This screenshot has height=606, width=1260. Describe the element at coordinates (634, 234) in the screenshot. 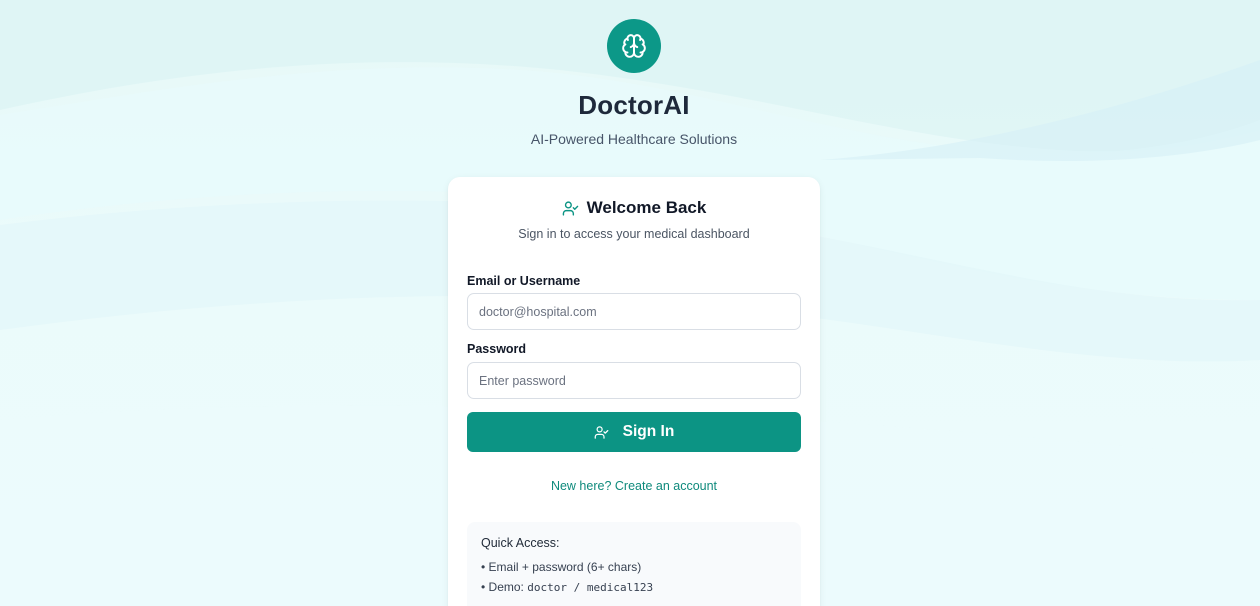

I see `login-subtitle: Sign in to access your medical dashboard` at that location.